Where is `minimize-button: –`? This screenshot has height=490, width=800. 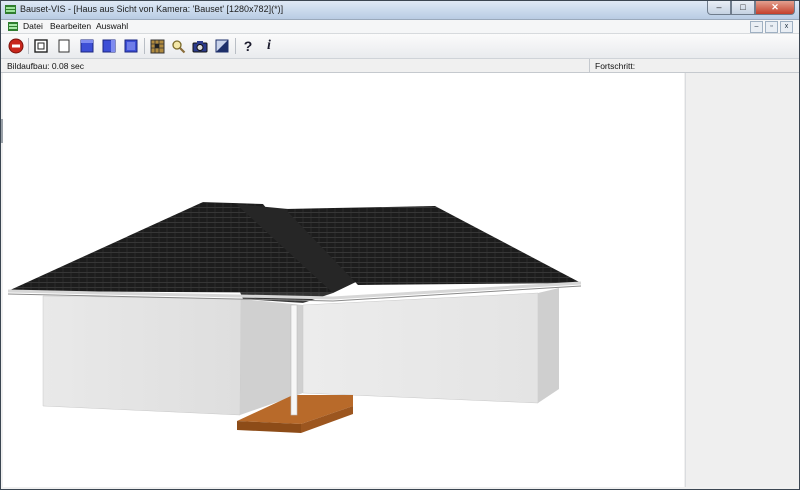 minimize-button: – is located at coordinates (719, 8).